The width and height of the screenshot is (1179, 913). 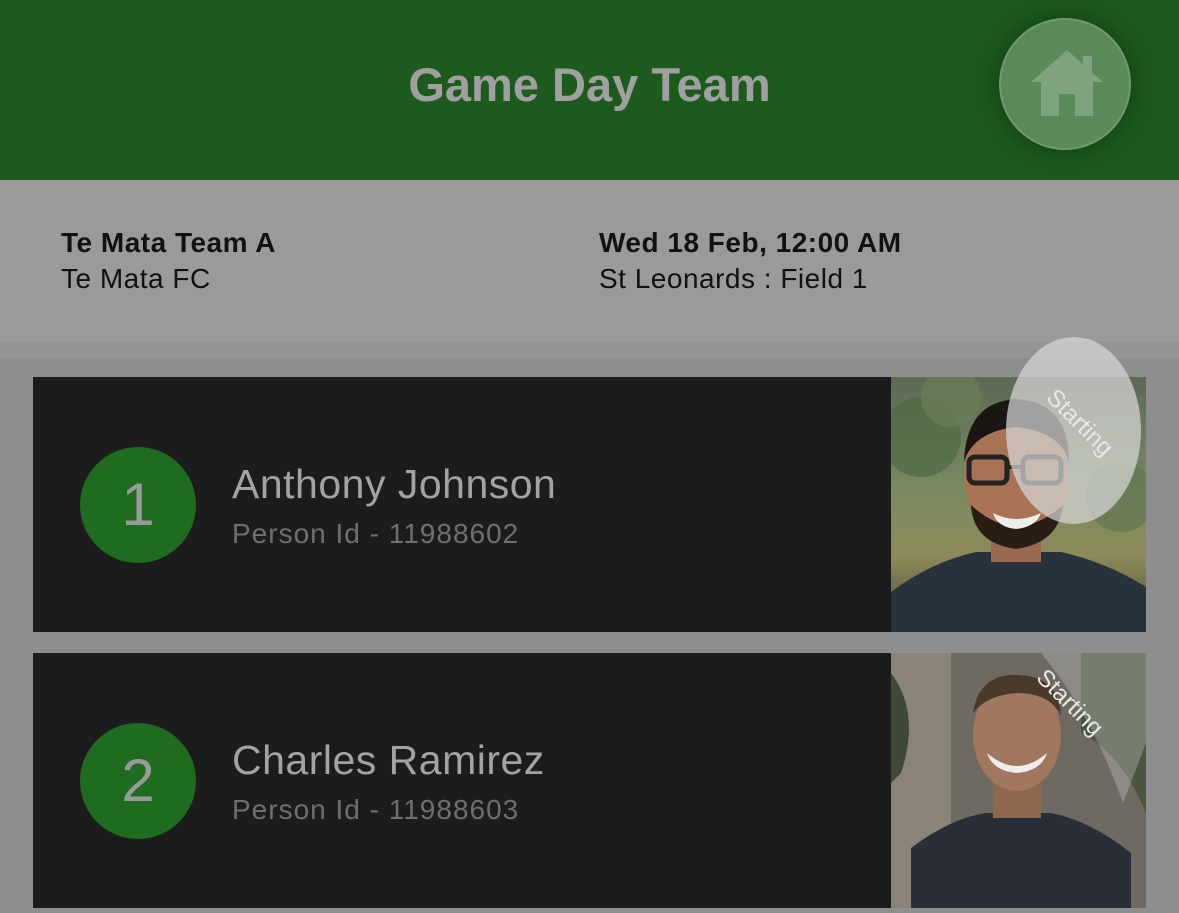 I want to click on divider, so click(x=589, y=350).